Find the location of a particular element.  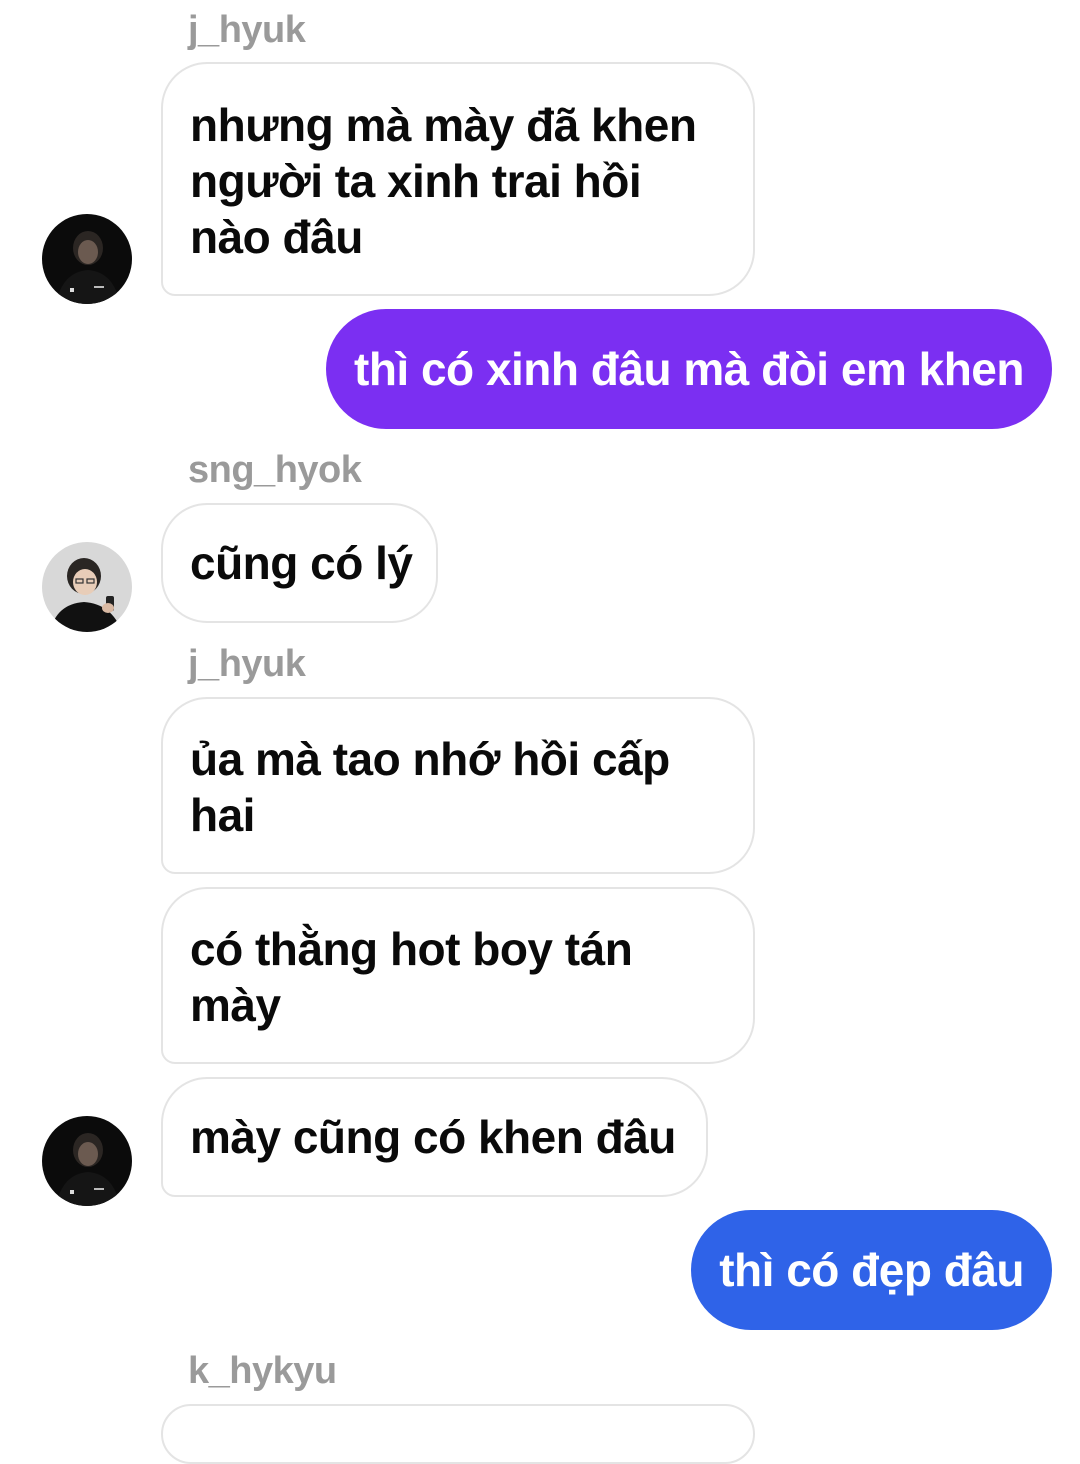

message-text: thì có xinh đâu mà đòi em khen is located at coordinates (689, 369).